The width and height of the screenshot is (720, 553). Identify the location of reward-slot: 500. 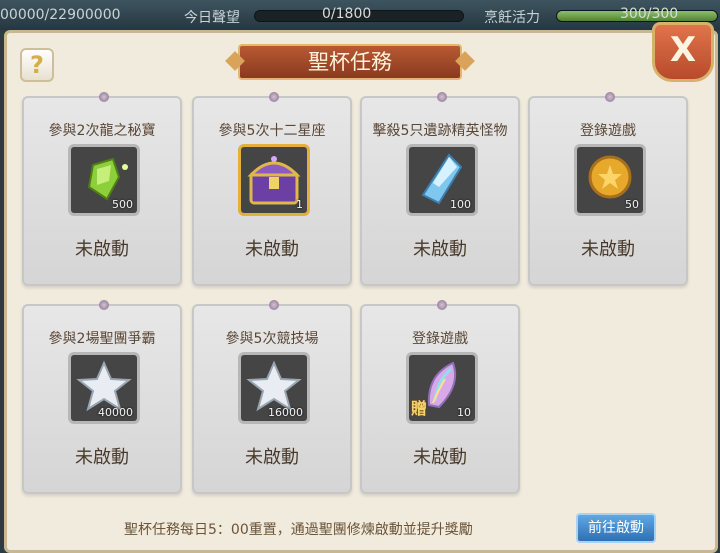
(104, 180).